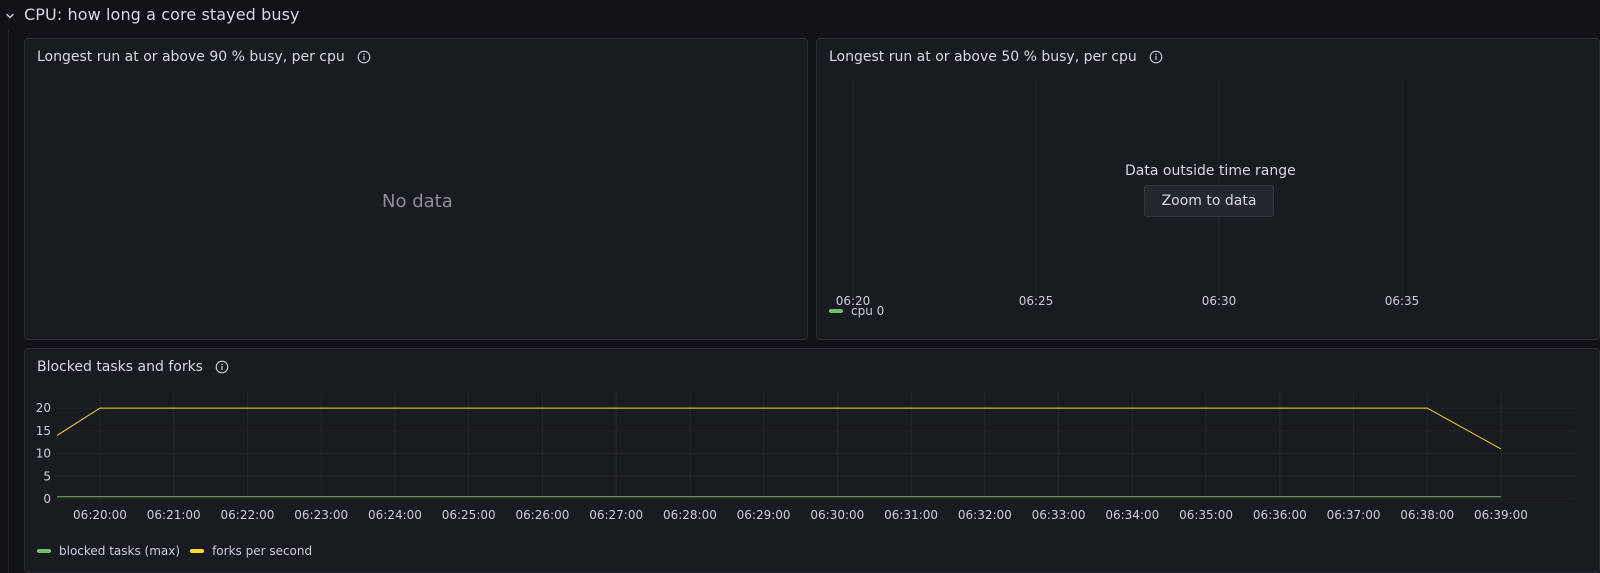 This screenshot has width=1600, height=573. I want to click on x-tick-label: 06:36:00, so click(1280, 515).